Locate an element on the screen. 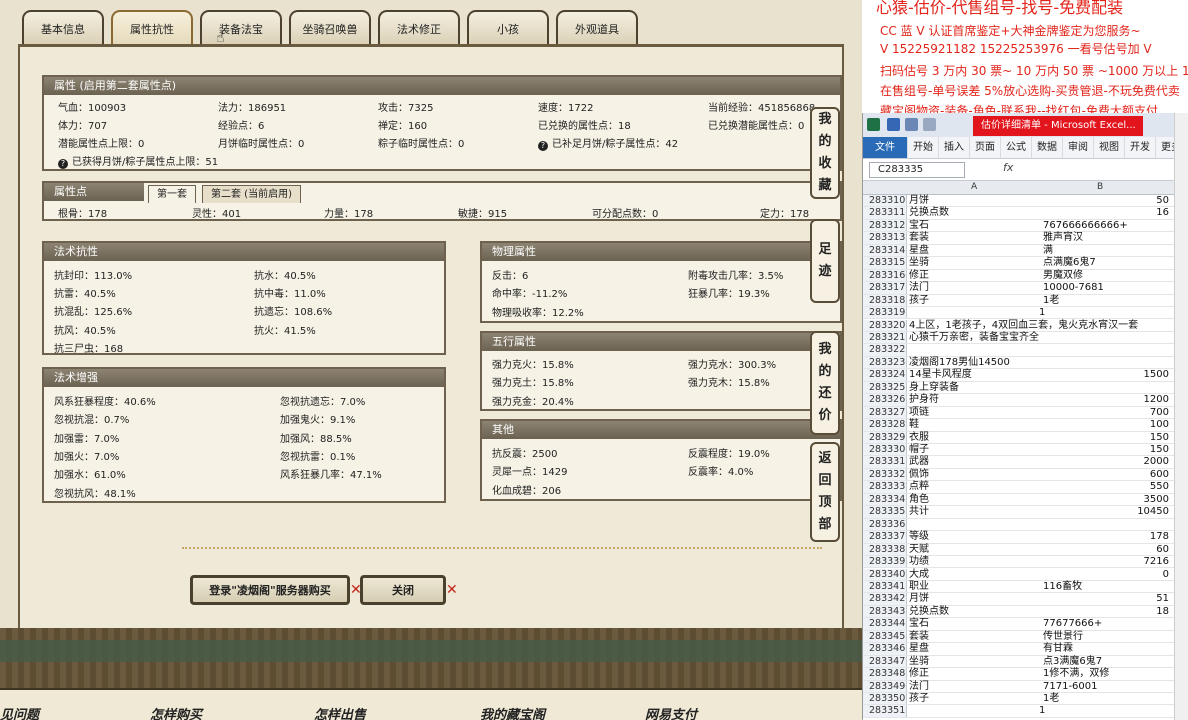 The image size is (1188, 720). side-button-2: 我的还价 is located at coordinates (825, 383).